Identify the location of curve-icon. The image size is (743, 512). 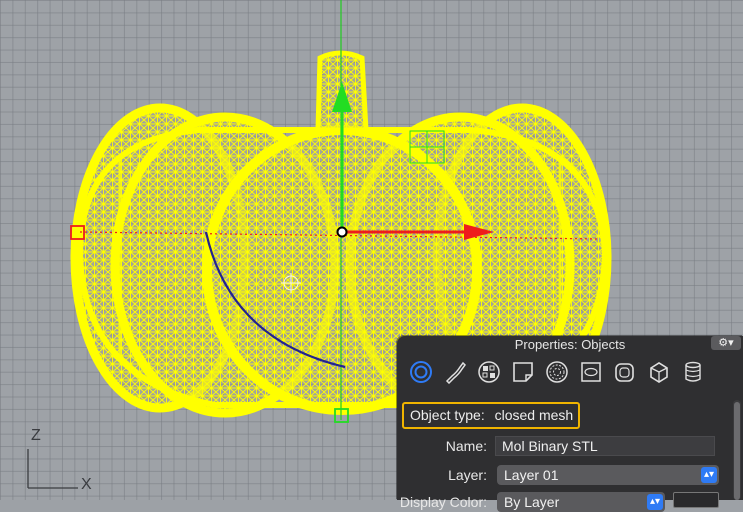
(455, 372).